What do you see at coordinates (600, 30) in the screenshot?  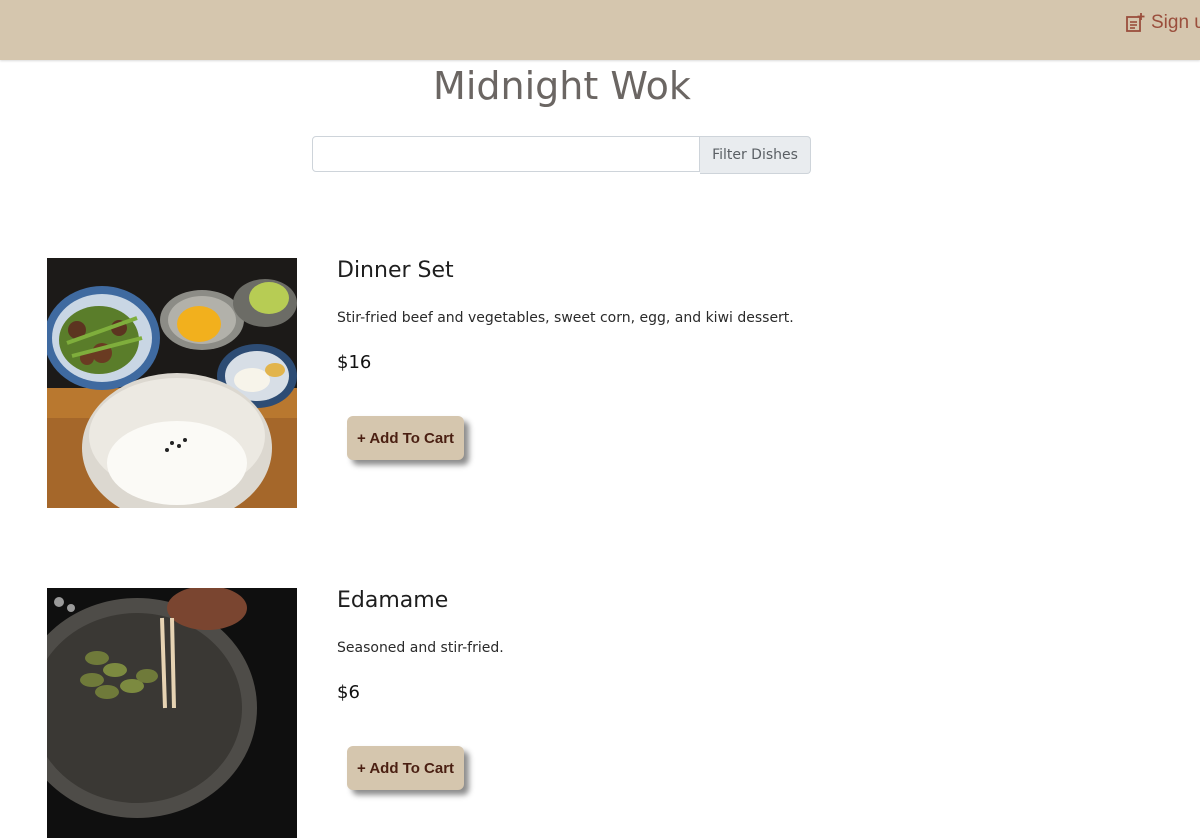 I see `top-navbar: Sign up` at bounding box center [600, 30].